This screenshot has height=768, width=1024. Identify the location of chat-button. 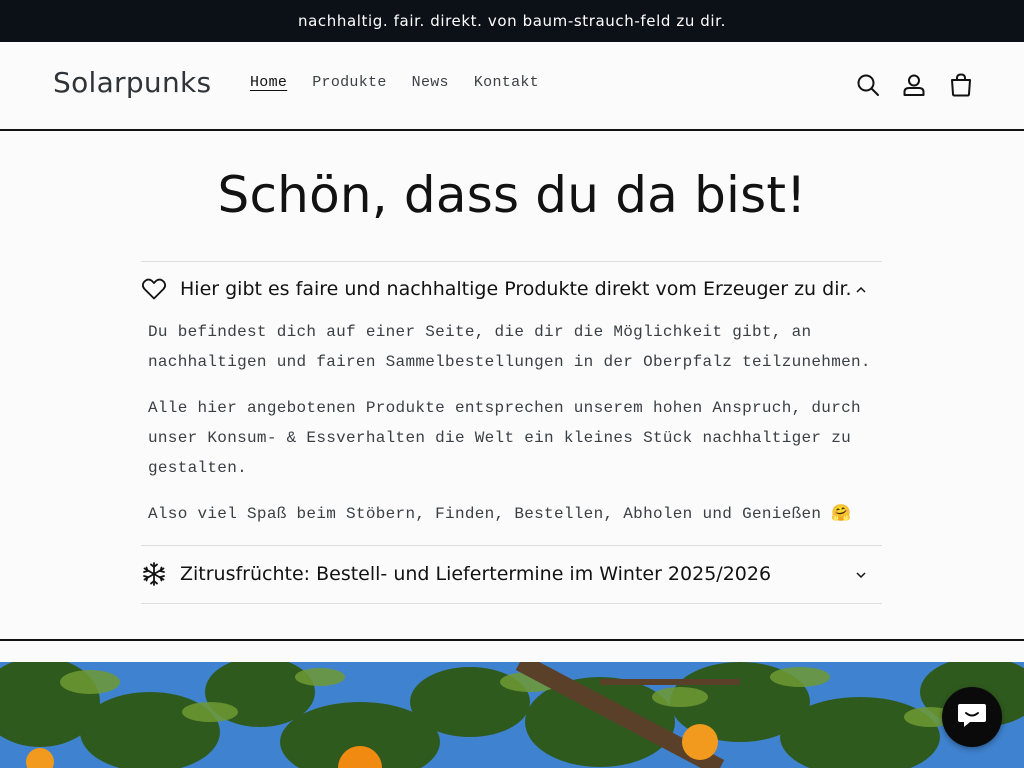
(972, 717).